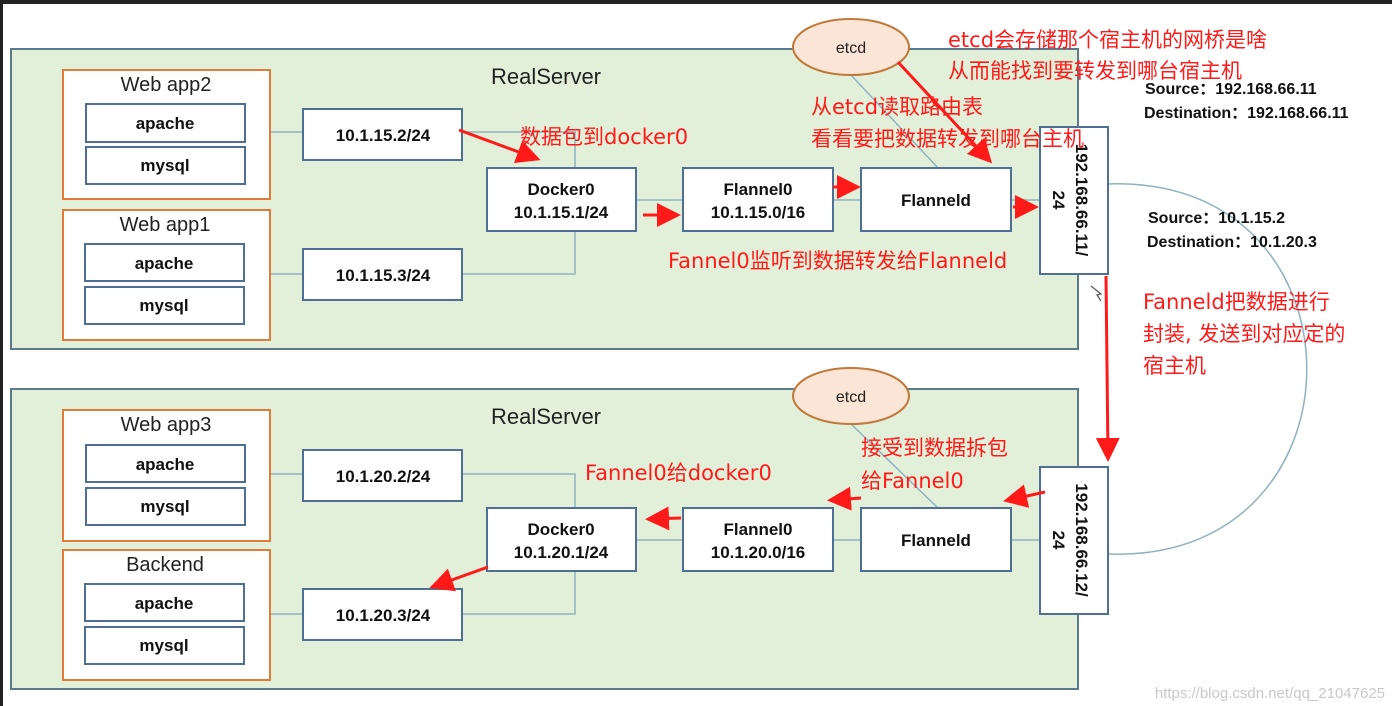 This screenshot has width=1392, height=706. I want to click on app-container: Backend apache mysql, so click(166, 615).